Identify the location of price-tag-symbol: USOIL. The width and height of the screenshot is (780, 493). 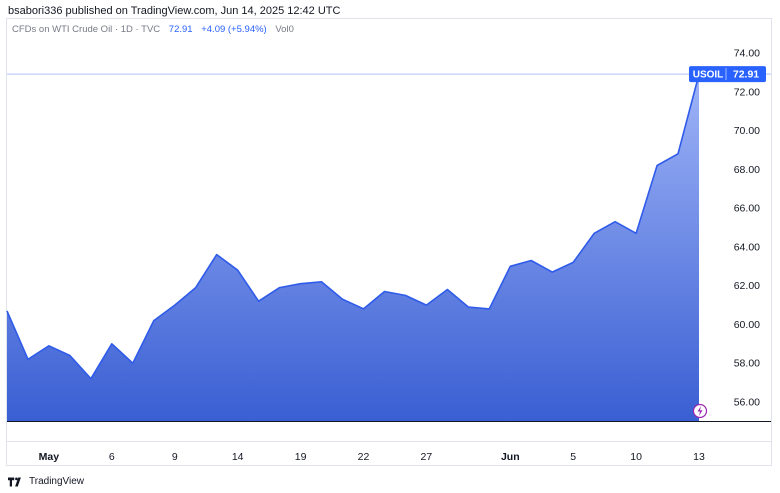
(708, 75).